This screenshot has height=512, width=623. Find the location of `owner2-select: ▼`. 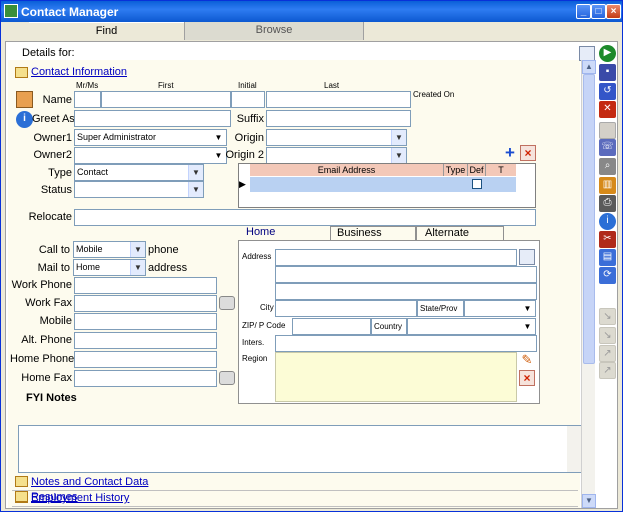

owner2-select: ▼ is located at coordinates (150, 155).